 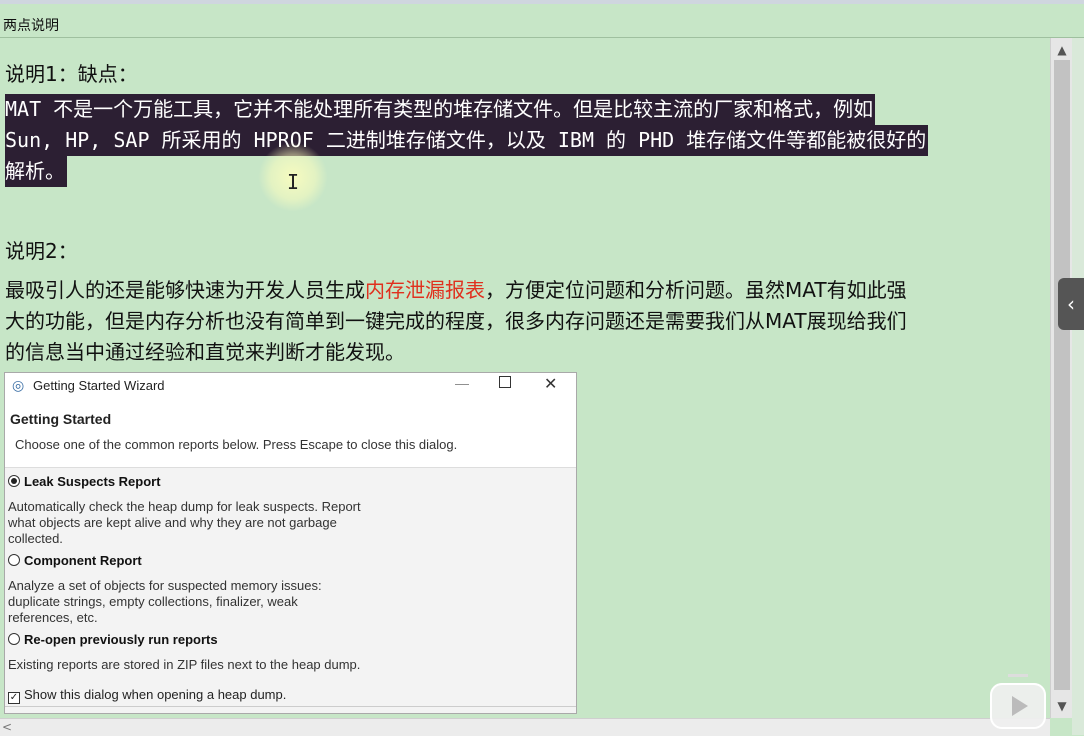 I want to click on document-title: 两点说明, so click(x=31, y=26).